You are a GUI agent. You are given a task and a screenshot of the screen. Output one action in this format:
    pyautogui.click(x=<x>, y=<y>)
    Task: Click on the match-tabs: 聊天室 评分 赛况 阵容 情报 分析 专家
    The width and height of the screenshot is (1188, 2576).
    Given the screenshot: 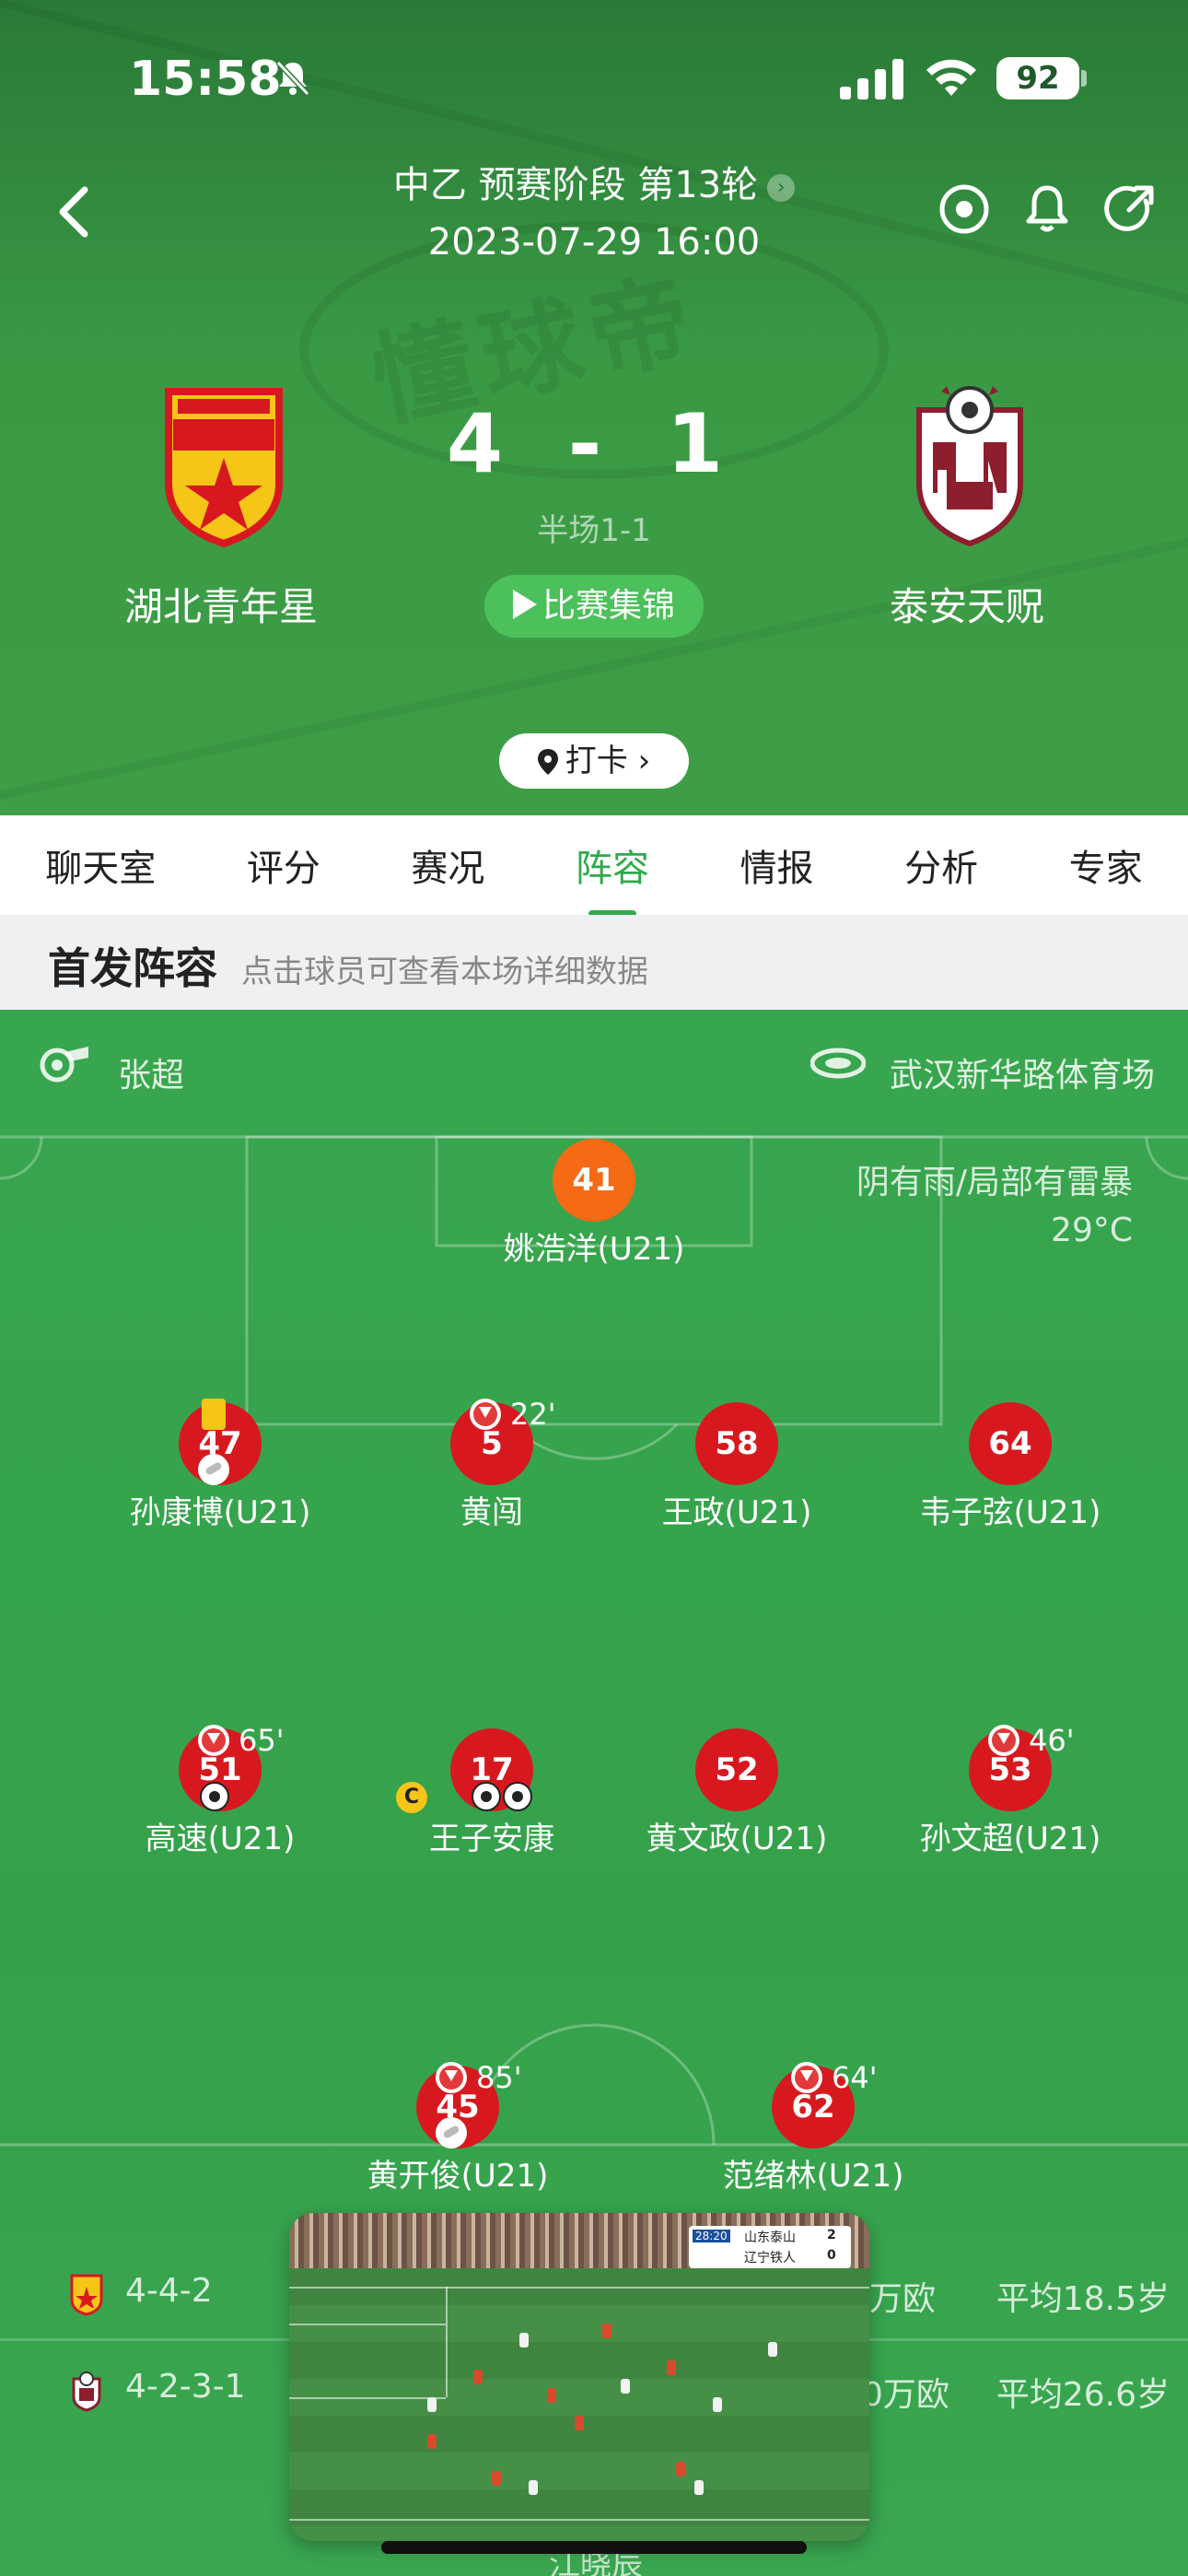 What is the action you would take?
    pyautogui.click(x=594, y=866)
    